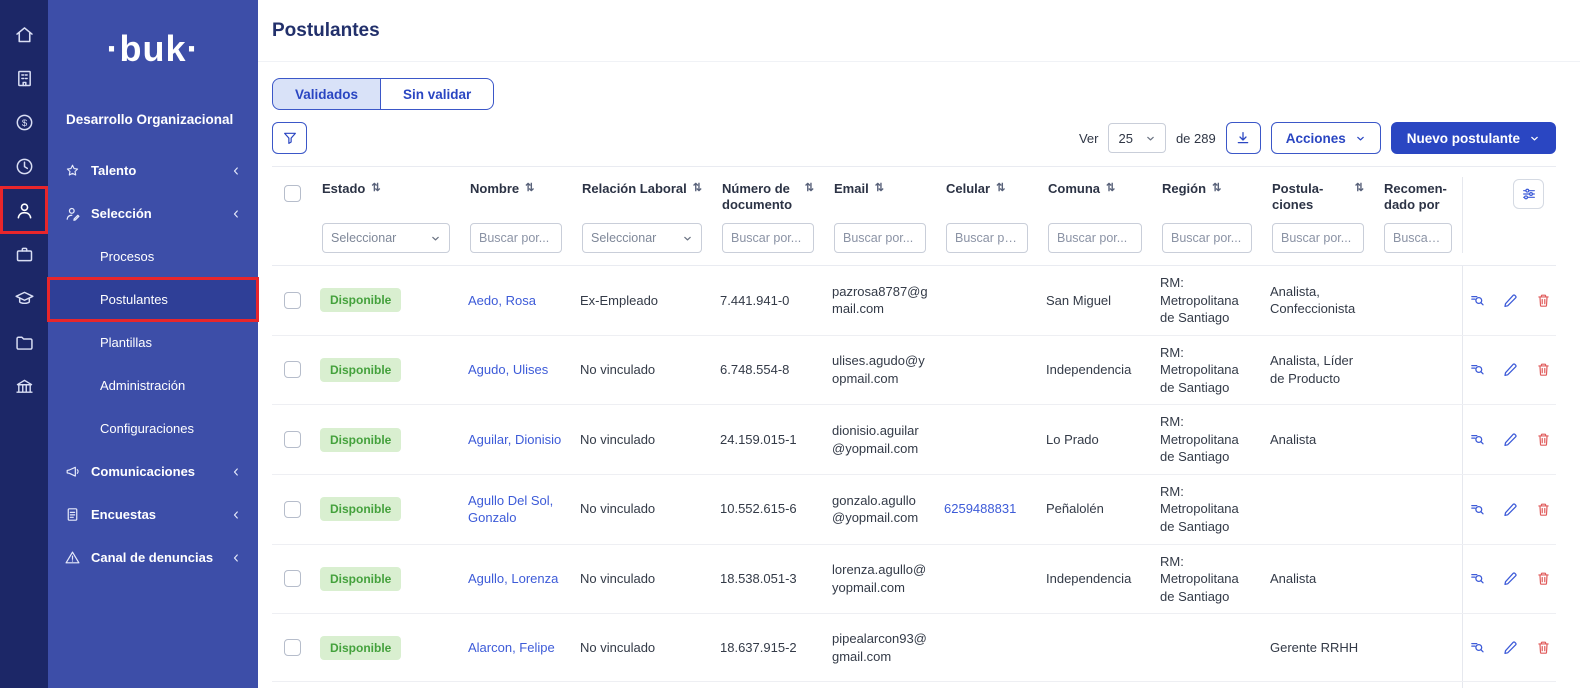  Describe the element at coordinates (1418, 197) in the screenshot. I see `column-label: Recomen-dado por` at that location.